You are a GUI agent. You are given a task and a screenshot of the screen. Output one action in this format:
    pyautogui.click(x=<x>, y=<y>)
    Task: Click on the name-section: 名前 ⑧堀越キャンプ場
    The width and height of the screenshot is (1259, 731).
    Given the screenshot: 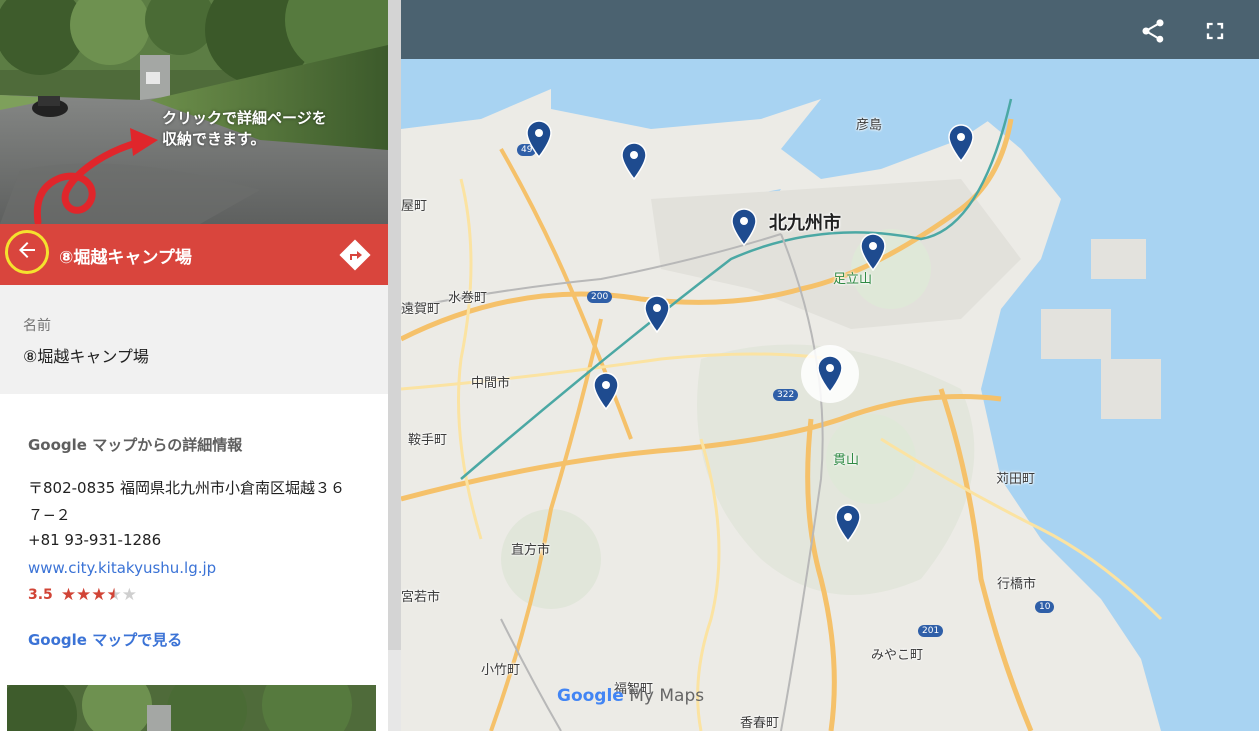 What is the action you would take?
    pyautogui.click(x=194, y=339)
    